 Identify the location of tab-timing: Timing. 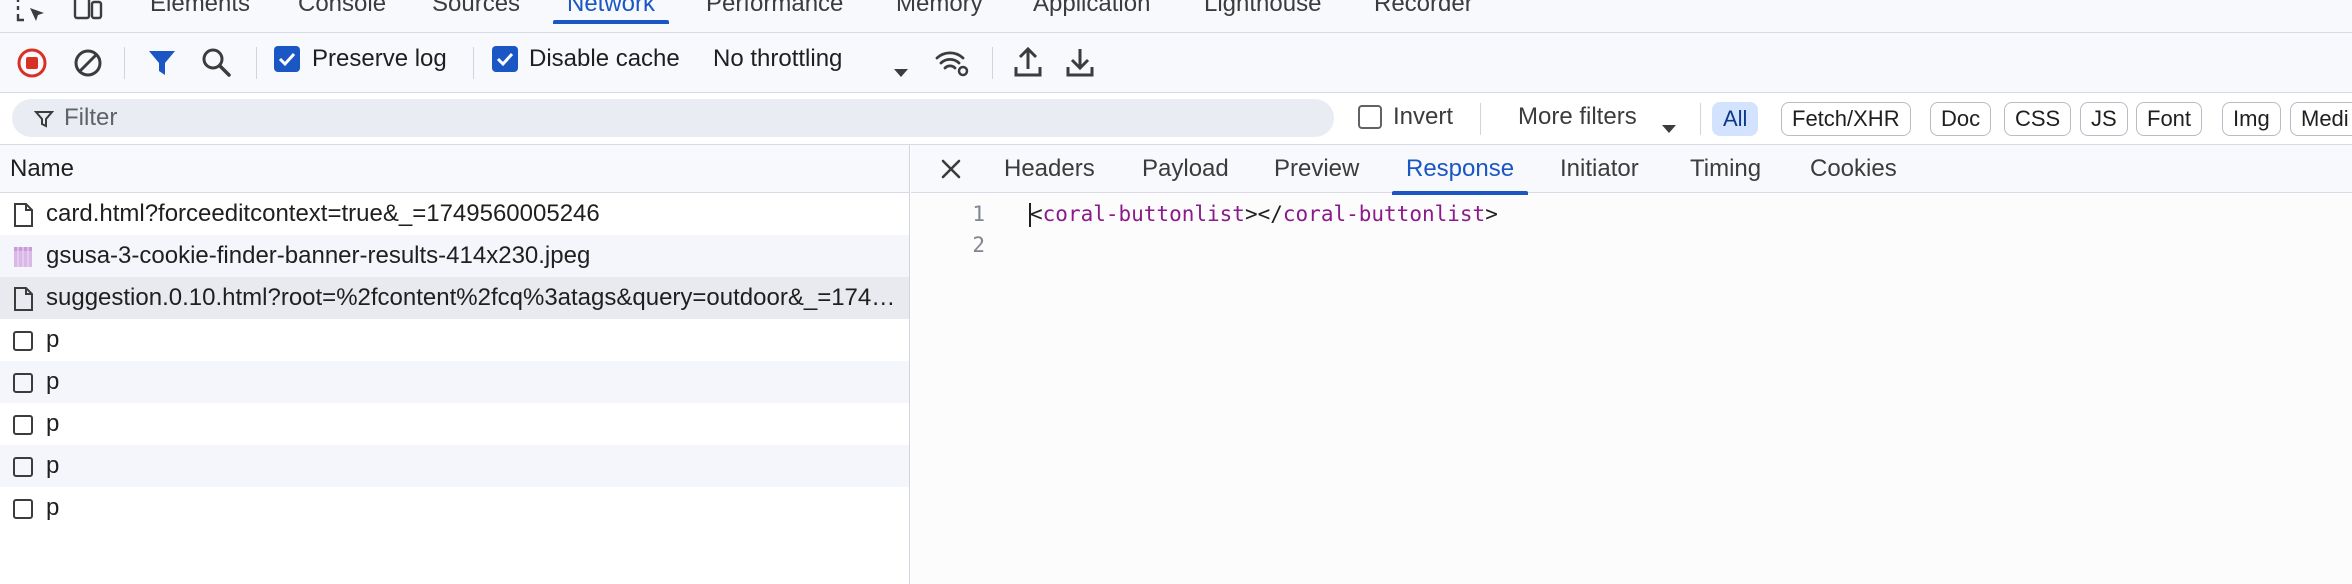
(1725, 169).